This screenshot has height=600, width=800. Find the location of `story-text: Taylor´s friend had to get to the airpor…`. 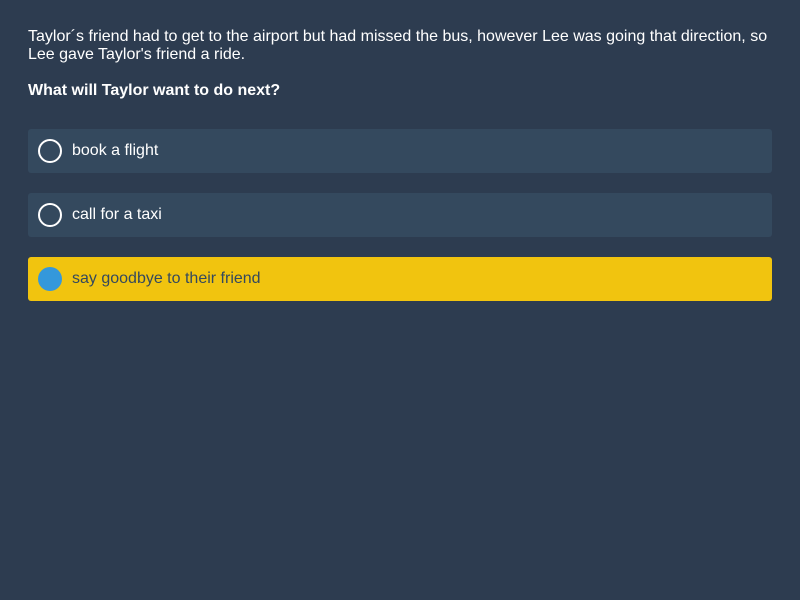

story-text: Taylor´s friend had to get to the airpor… is located at coordinates (398, 45).